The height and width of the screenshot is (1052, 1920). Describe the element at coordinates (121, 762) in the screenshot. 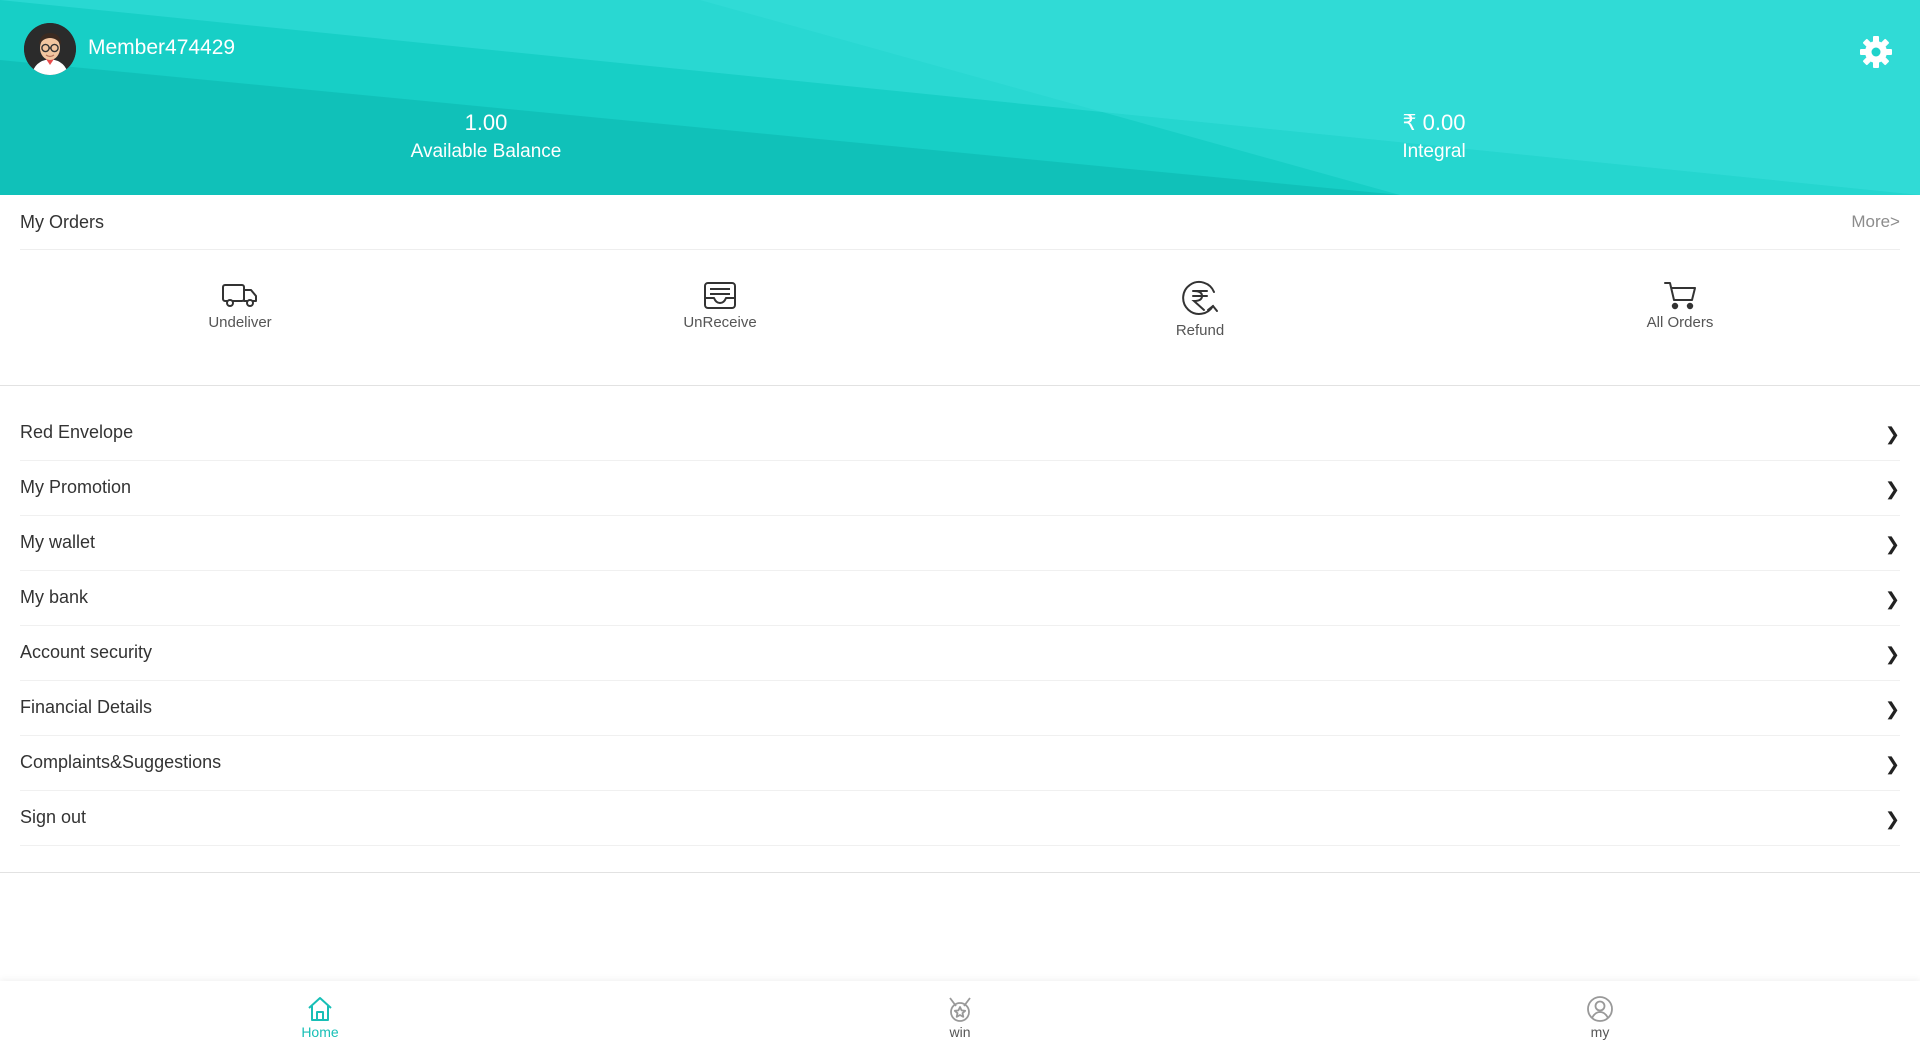

I see `menu-item-label: Complaints&Suggestions` at that location.